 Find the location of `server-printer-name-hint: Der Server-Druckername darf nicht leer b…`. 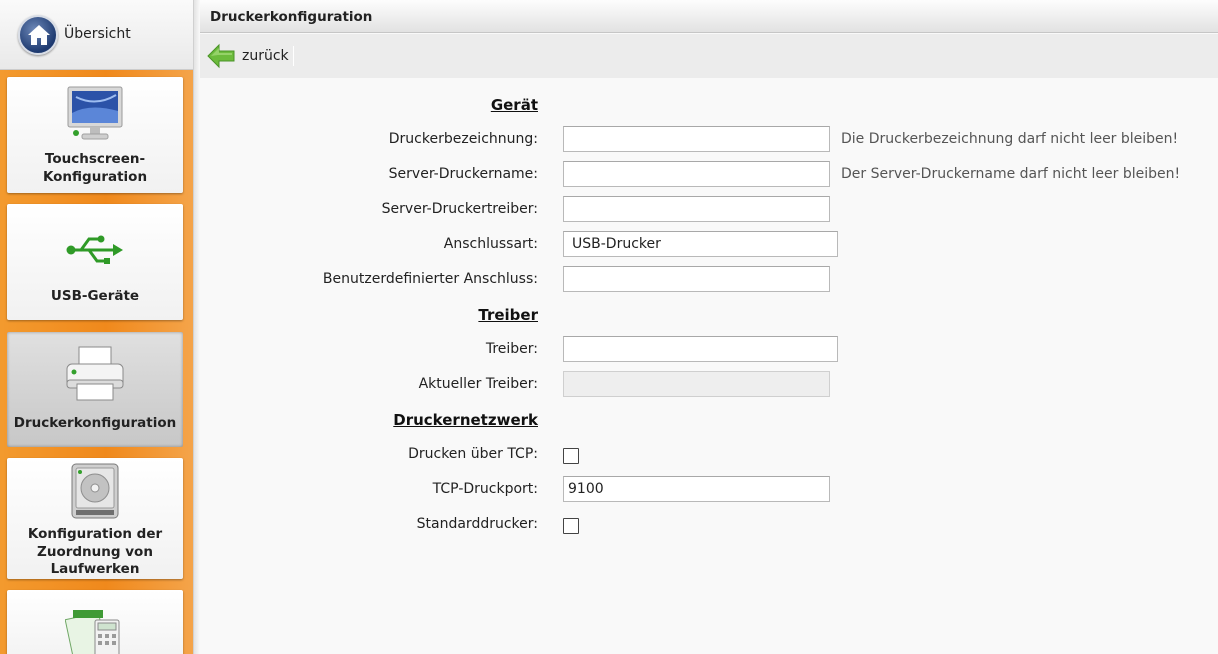

server-printer-name-hint: Der Server-Druckername darf nicht leer b… is located at coordinates (1011, 174).